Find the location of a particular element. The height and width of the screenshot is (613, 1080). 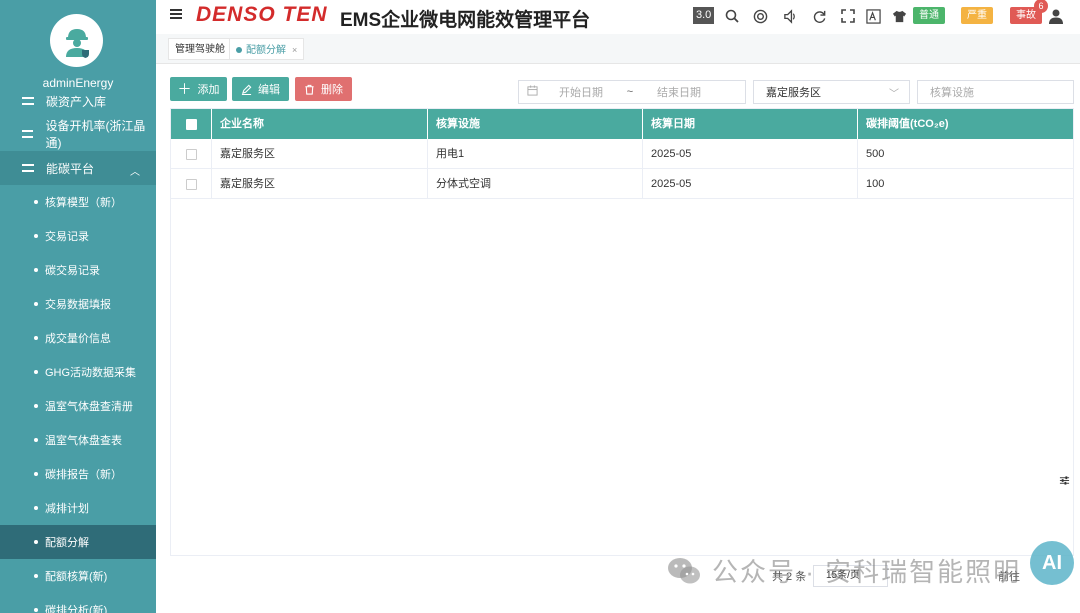

close-icon: × is located at coordinates (294, 50).